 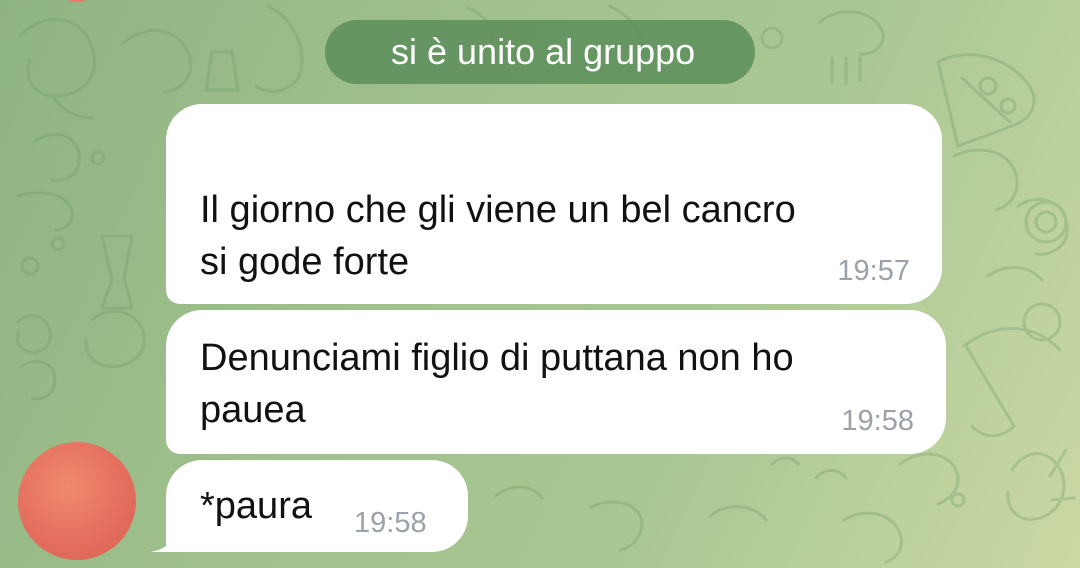 I want to click on message-text: *paura, so click(x=256, y=506).